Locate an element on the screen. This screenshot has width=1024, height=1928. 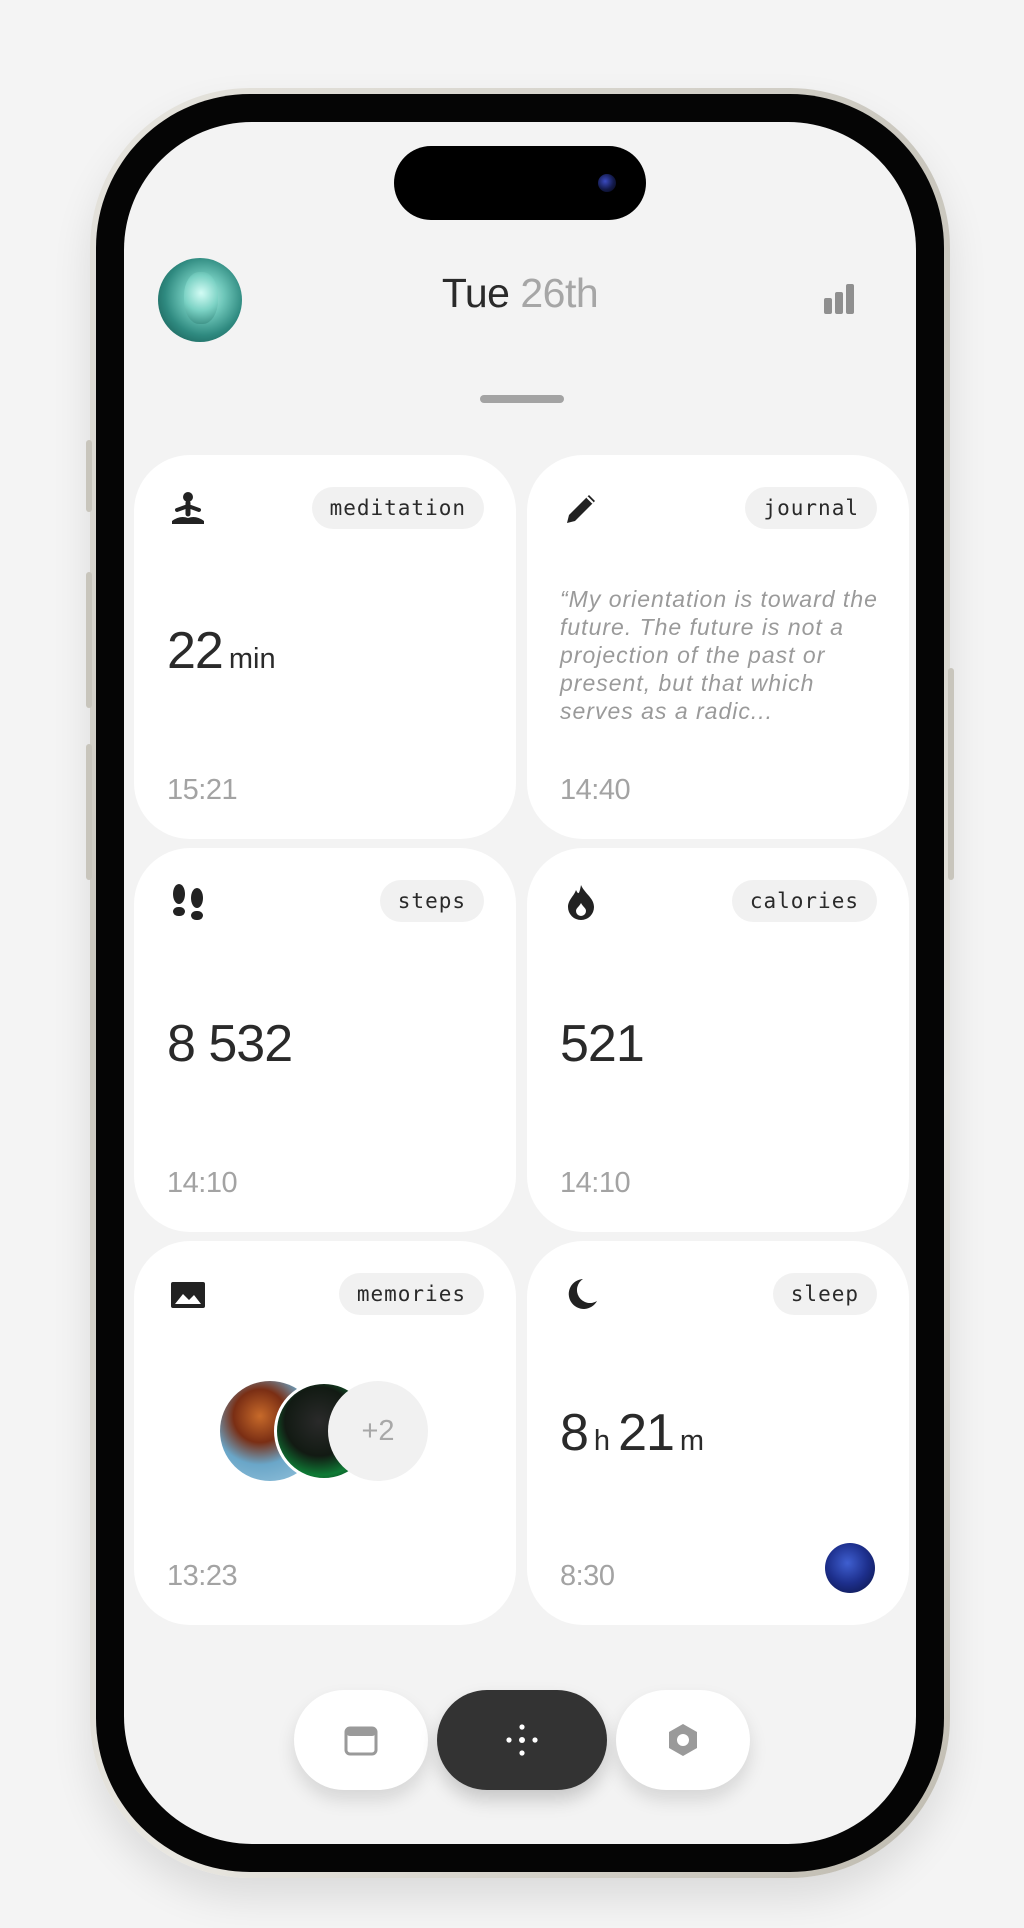
calories-value: 521 is located at coordinates (602, 1044).